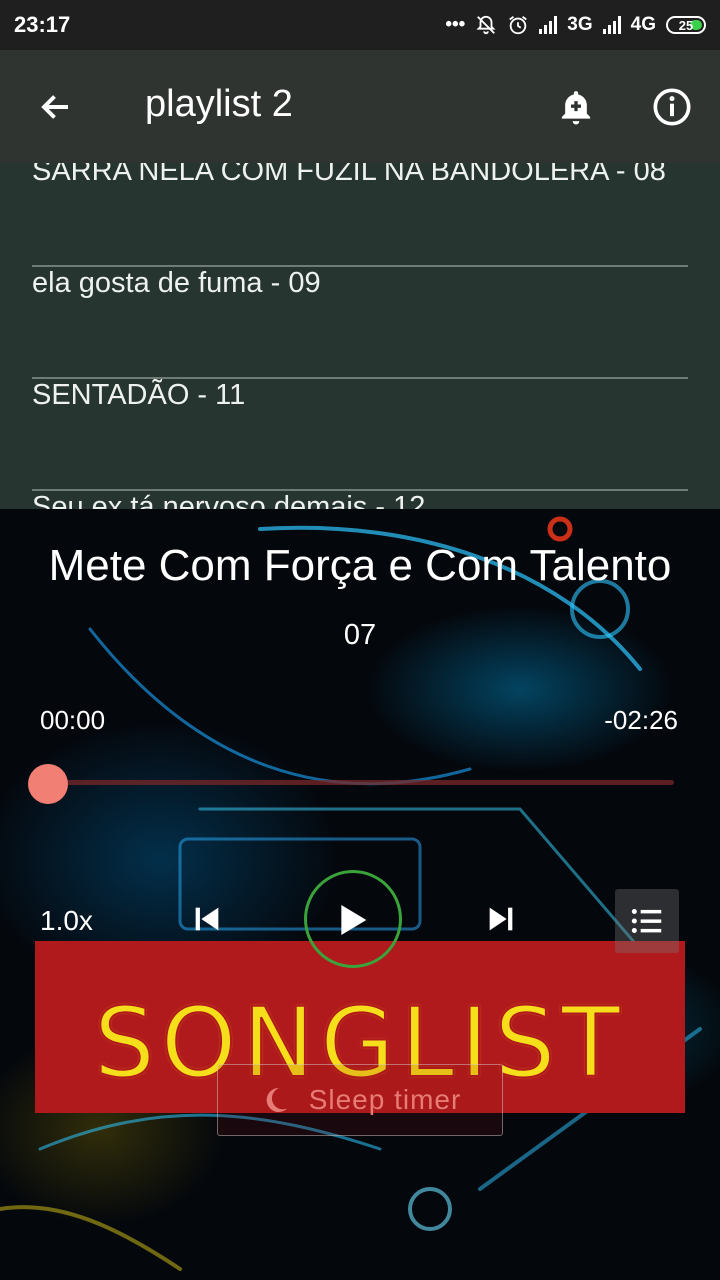 The width and height of the screenshot is (720, 1280). Describe the element at coordinates (360, 215) in the screenshot. I see `list-item: SARRA NELA COM FUZIL NA BANDOLERA - 08` at that location.